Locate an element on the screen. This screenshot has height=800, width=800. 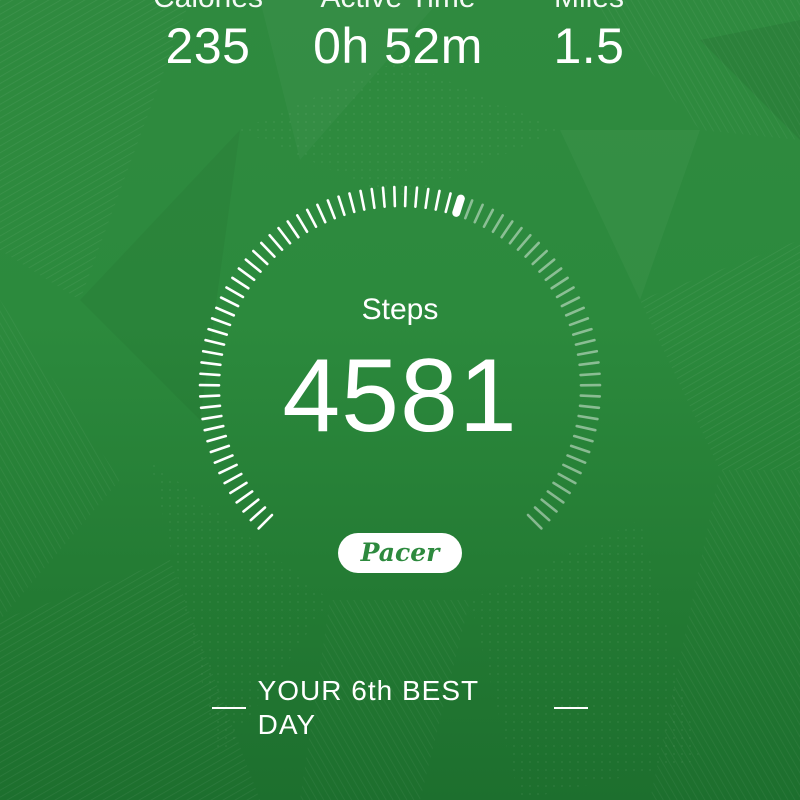
pacer-logo-badge: Pacer is located at coordinates (400, 553).